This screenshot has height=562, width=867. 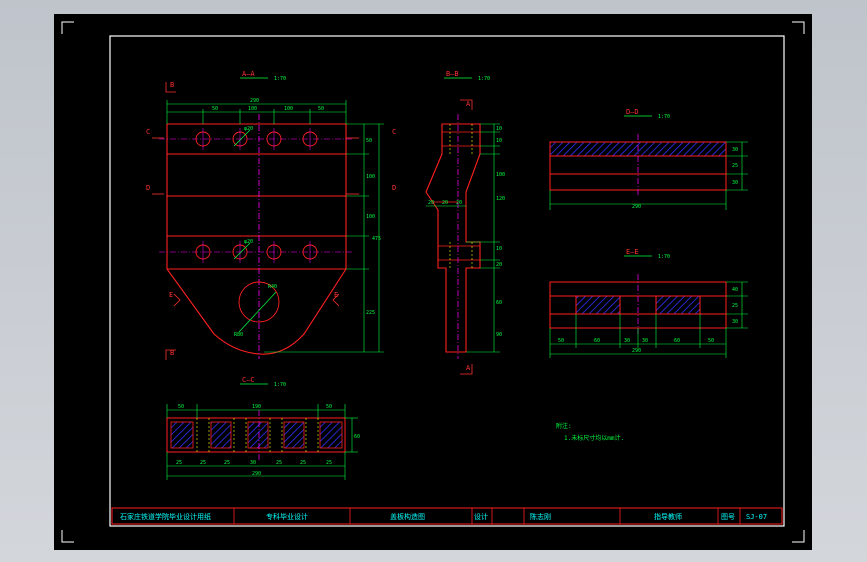 I want to click on side-dim-right-5: 10, so click(x=499, y=249).